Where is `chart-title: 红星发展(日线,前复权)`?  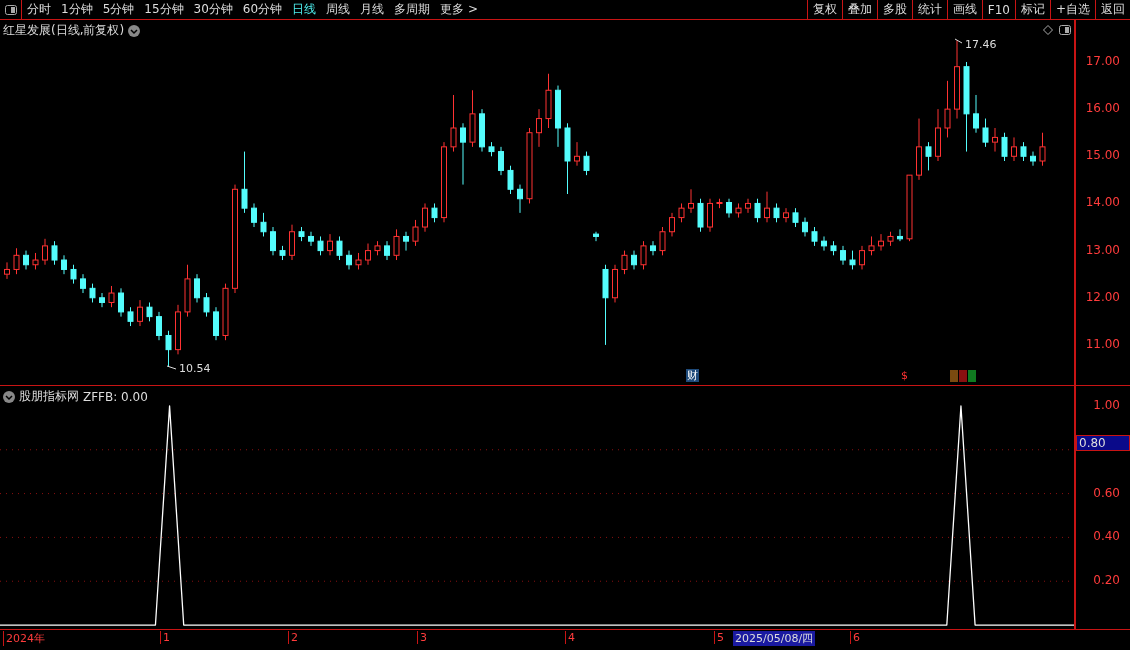 chart-title: 红星发展(日线,前复权) is located at coordinates (64, 30).